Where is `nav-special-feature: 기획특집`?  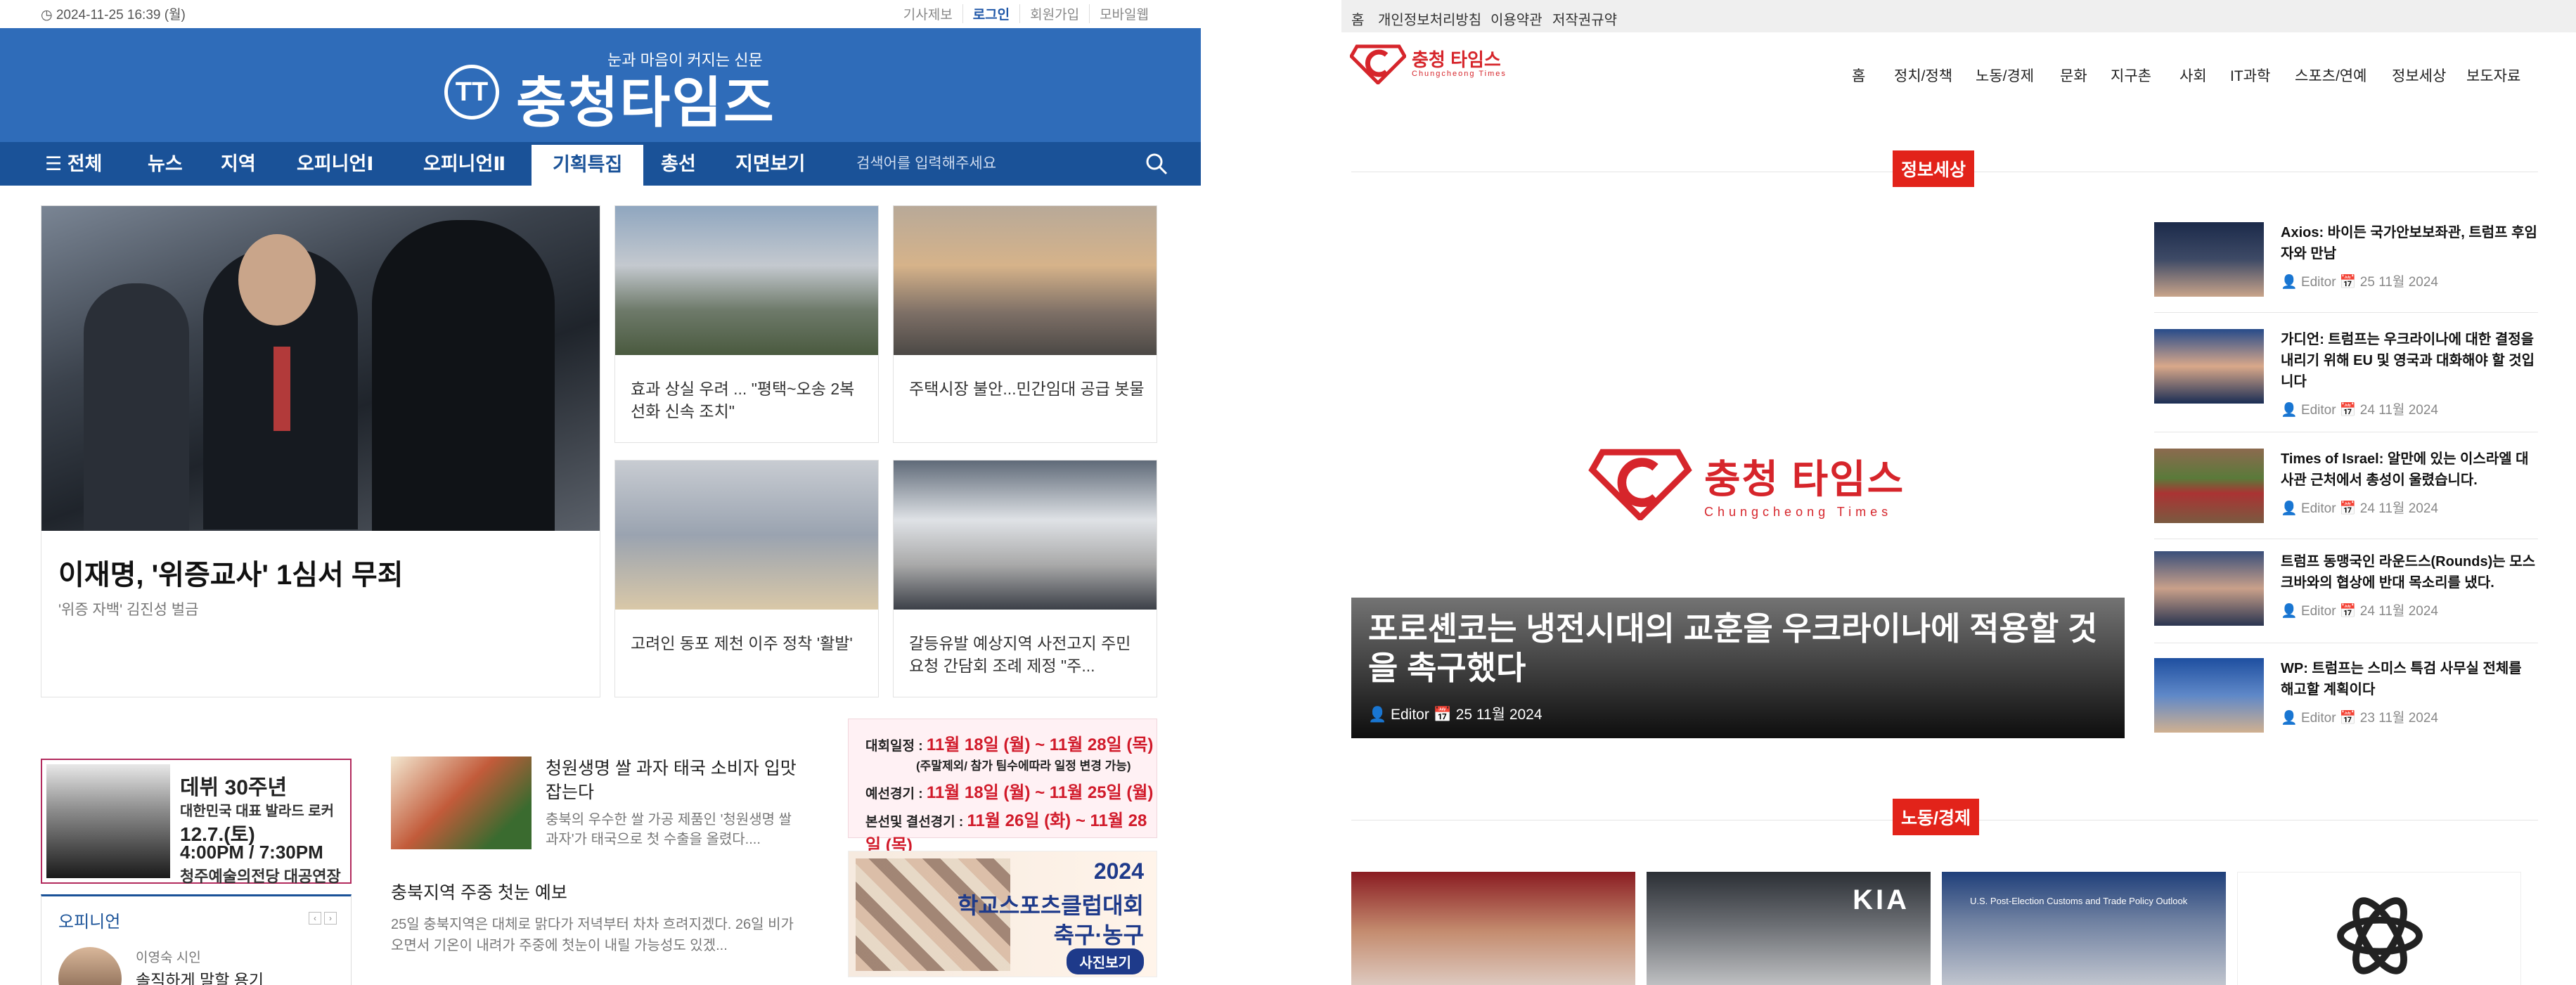 nav-special-feature: 기획특집 is located at coordinates (588, 165).